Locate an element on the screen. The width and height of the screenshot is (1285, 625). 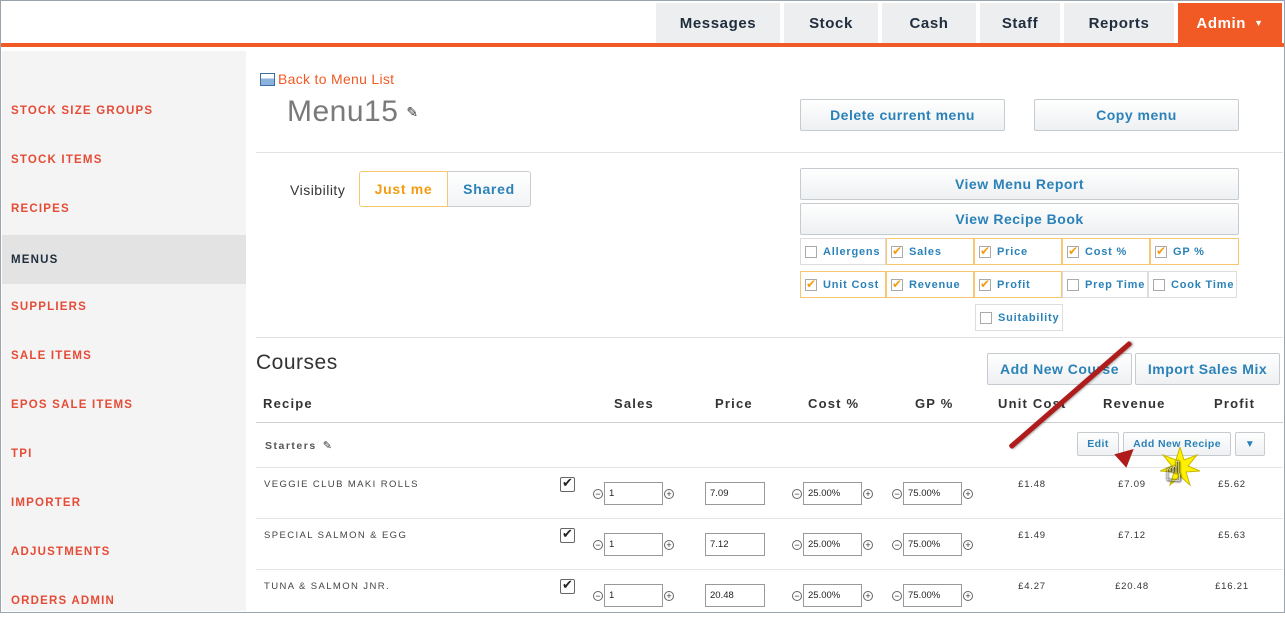
sidebar-item-menus: MENUS is located at coordinates (124, 259).